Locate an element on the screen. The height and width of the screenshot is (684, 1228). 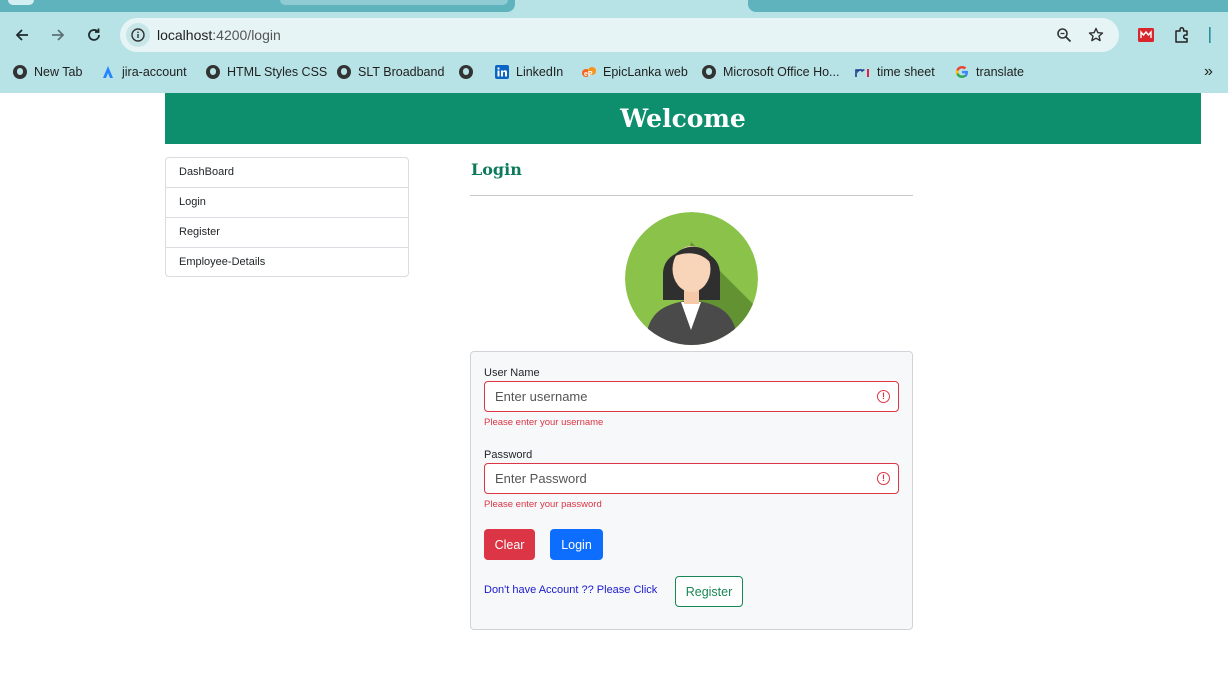
arrow-left-icon is located at coordinates (21, 35).